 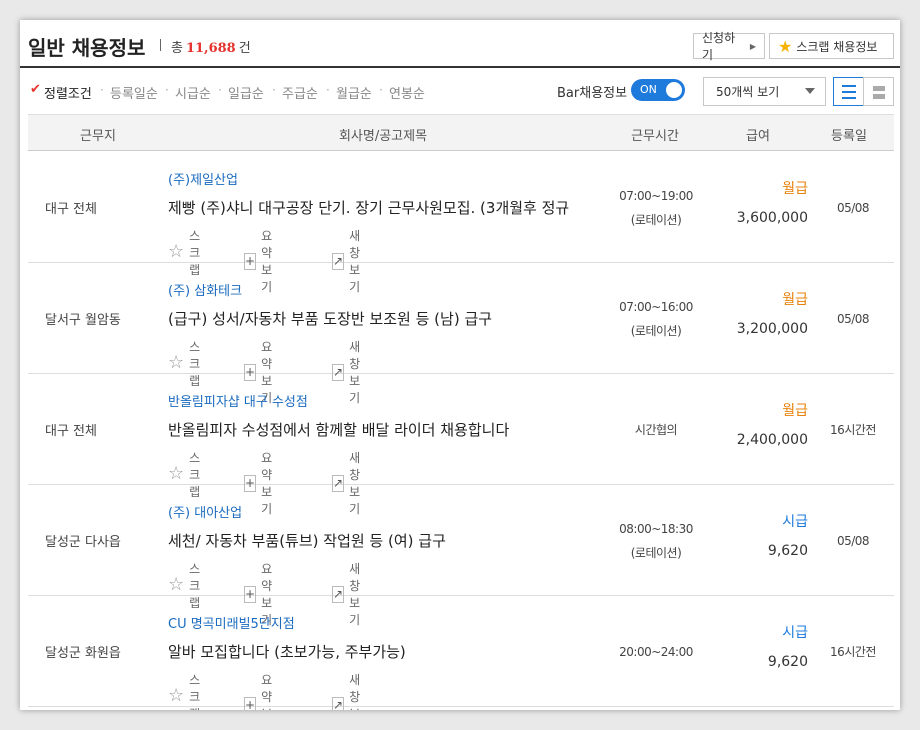 What do you see at coordinates (592, 93) in the screenshot?
I see `bar-info-label: Bar채용정보` at bounding box center [592, 93].